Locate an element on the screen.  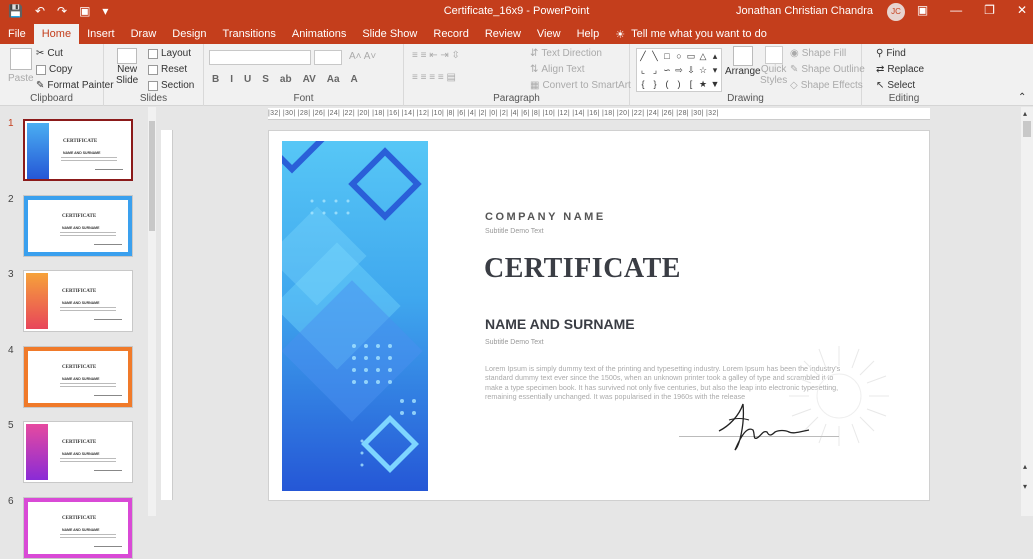
minimize-icon: — is located at coordinates (956, 10).